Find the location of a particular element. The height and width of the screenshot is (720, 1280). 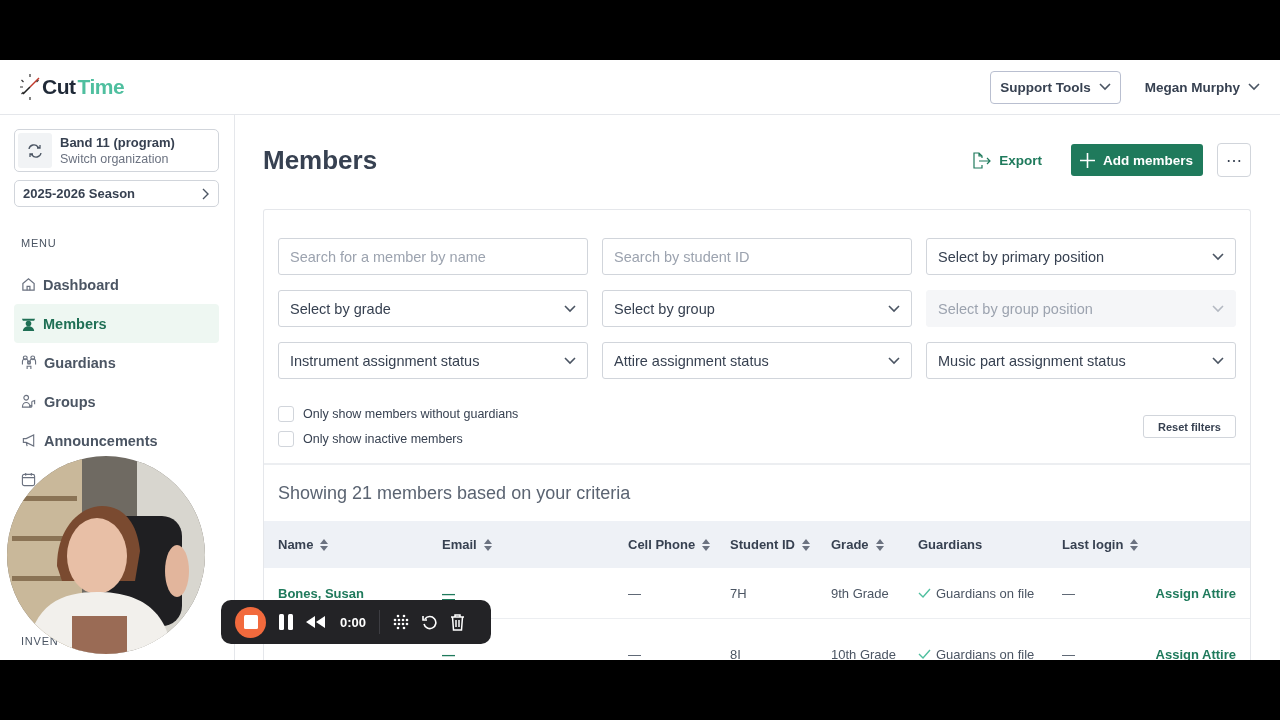

sidebar-item: Members is located at coordinates (116, 323).